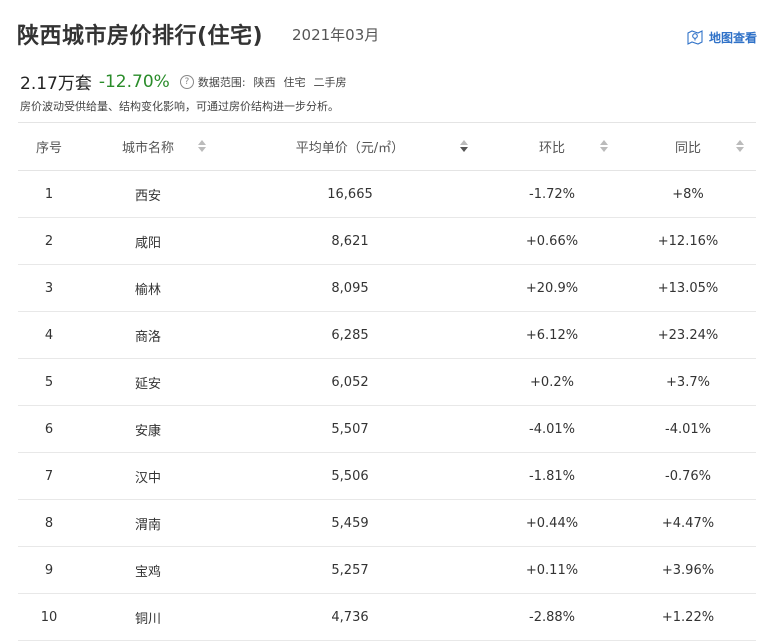  Describe the element at coordinates (221, 82) in the screenshot. I see `scope-label: 数据范围:` at that location.